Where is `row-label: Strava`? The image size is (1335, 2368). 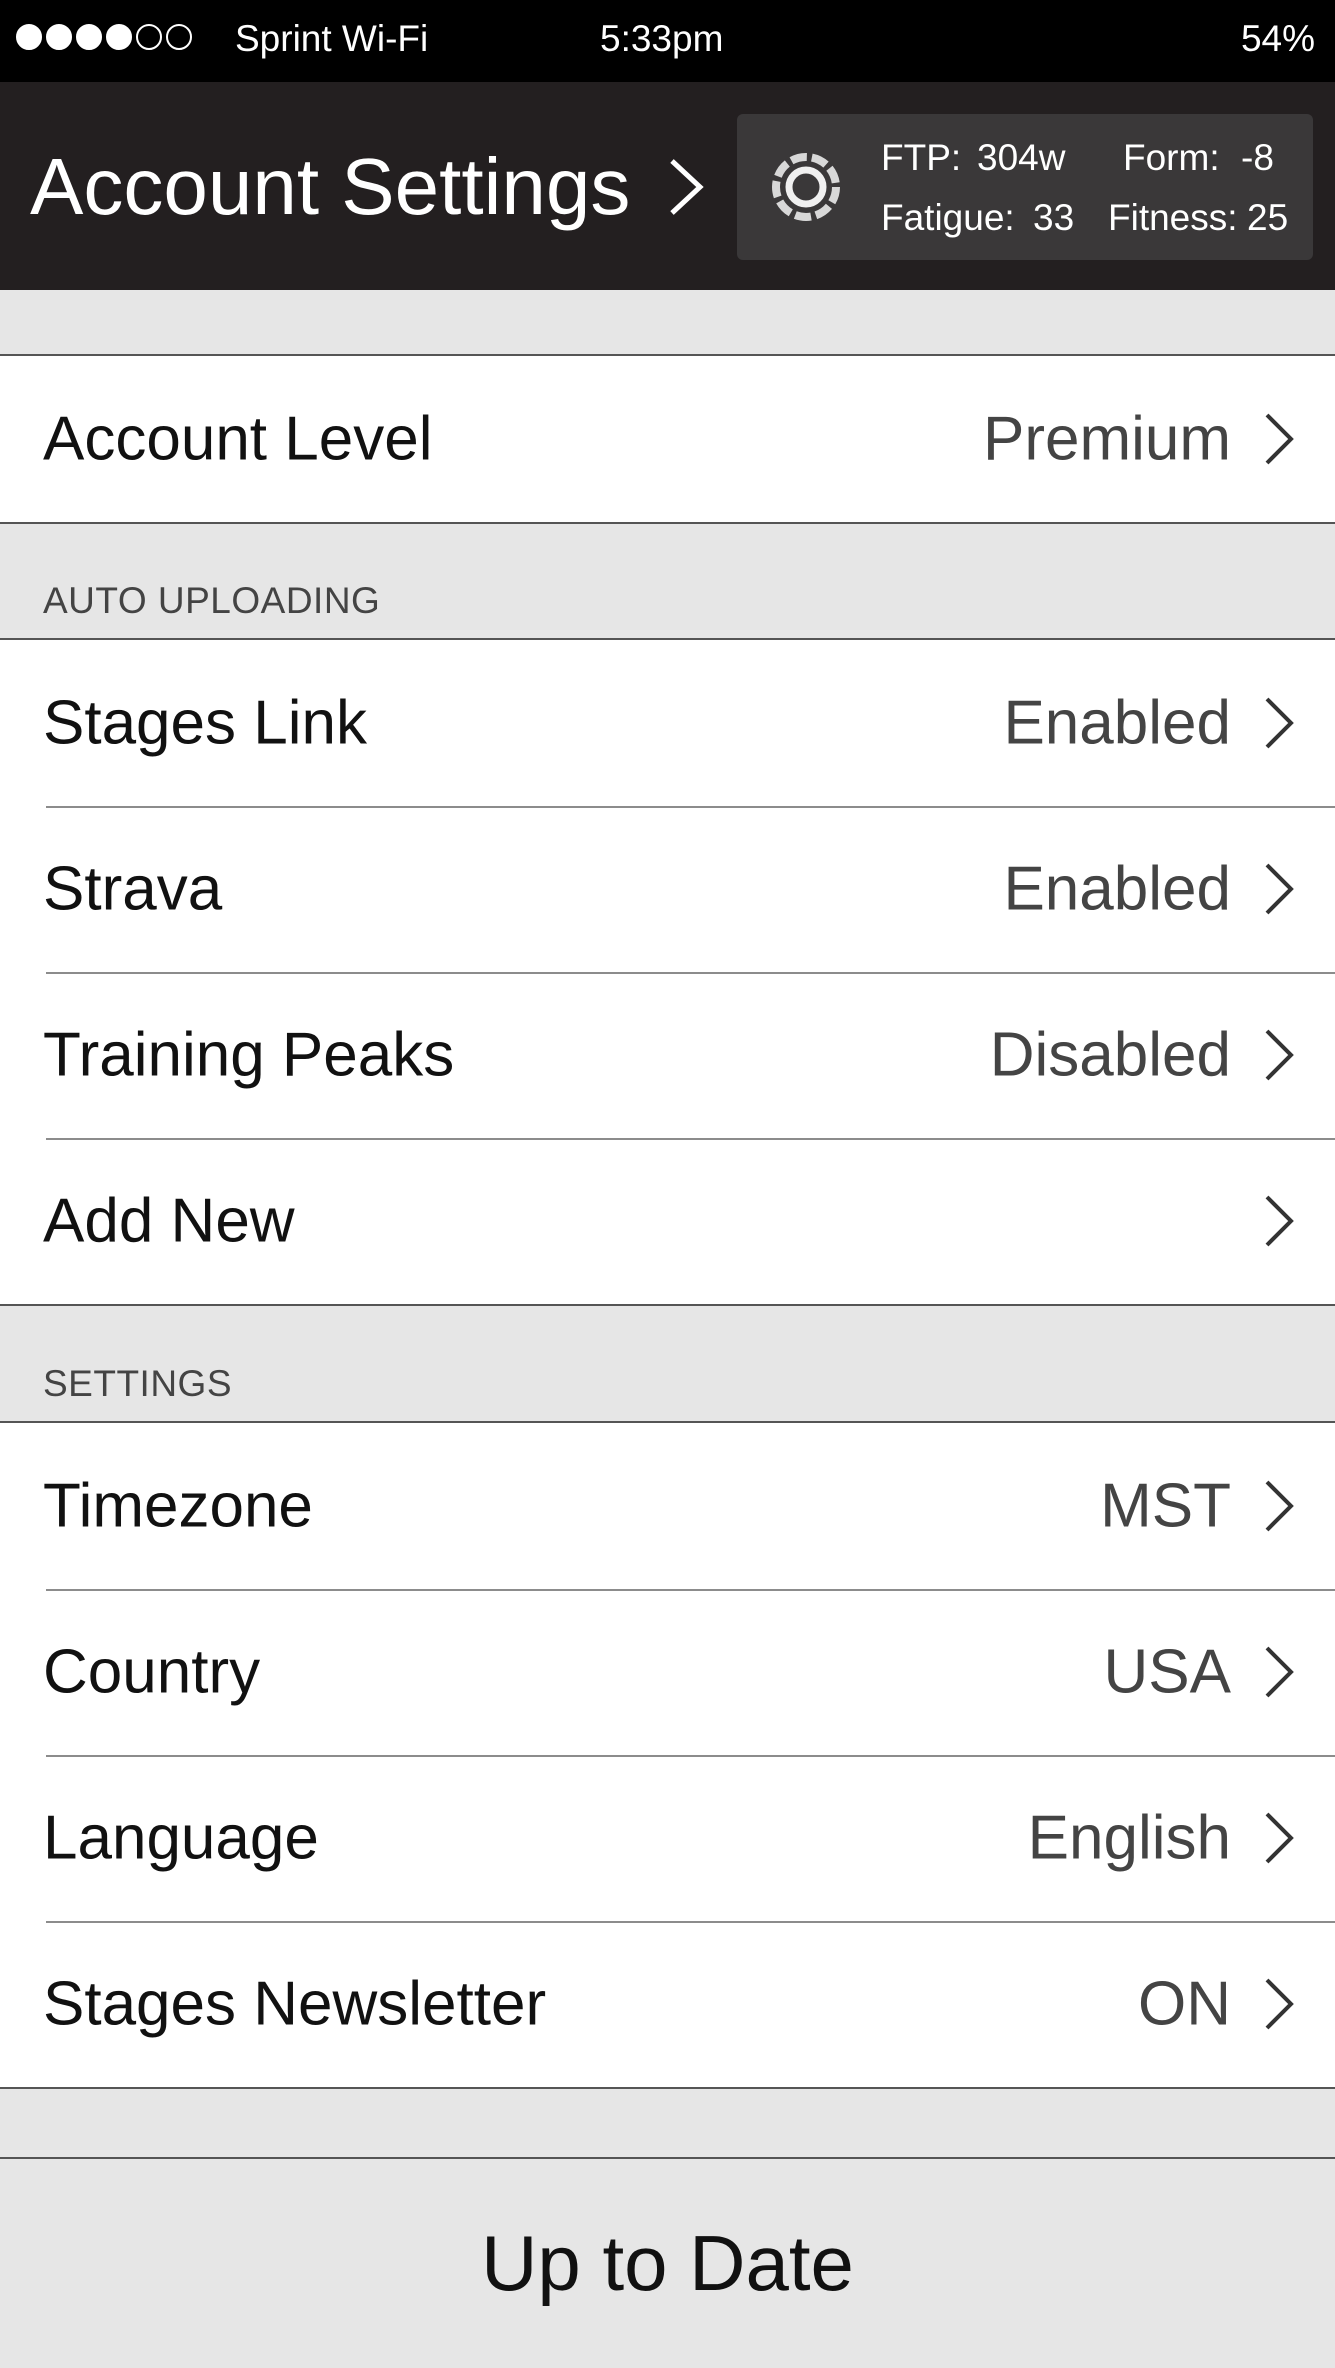 row-label: Strava is located at coordinates (133, 889).